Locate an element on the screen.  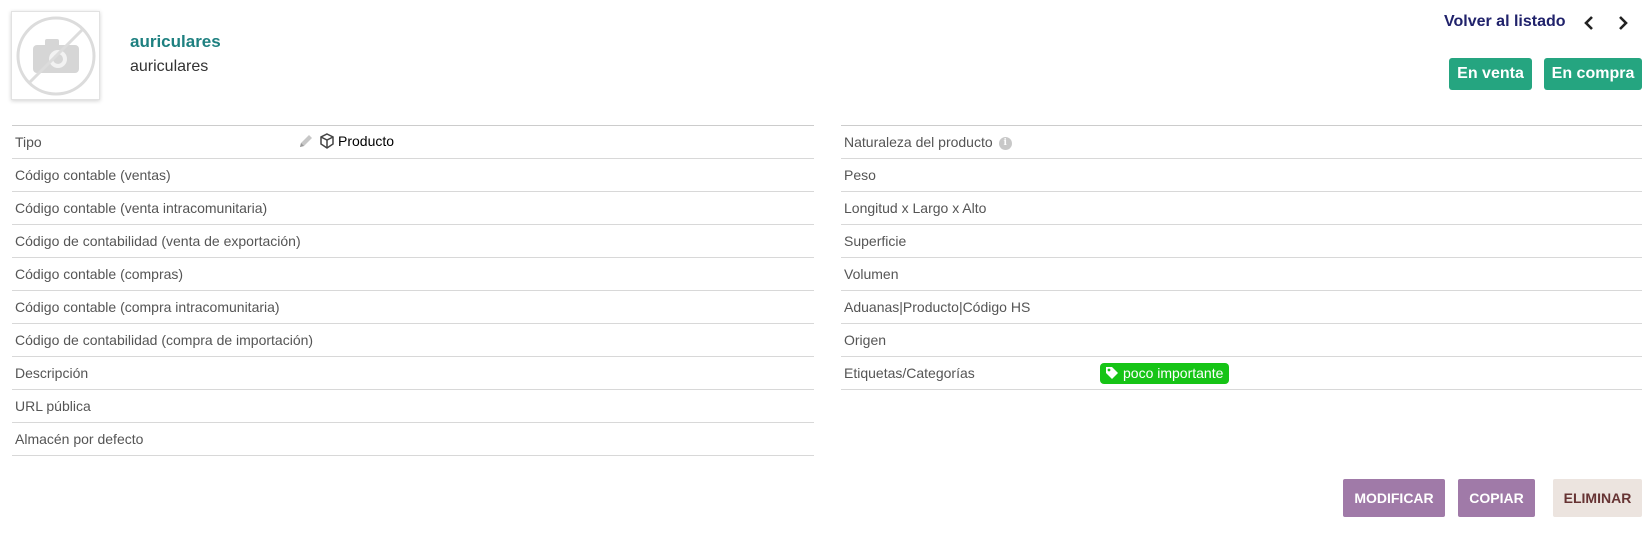
no-photo-icon is located at coordinates (55, 55).